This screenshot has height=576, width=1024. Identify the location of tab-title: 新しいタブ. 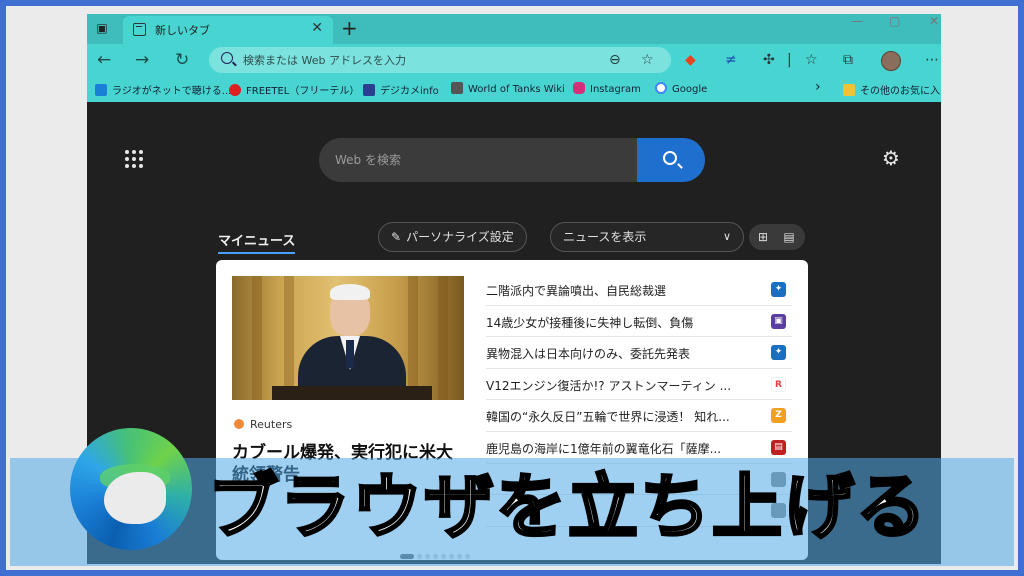
(182, 30).